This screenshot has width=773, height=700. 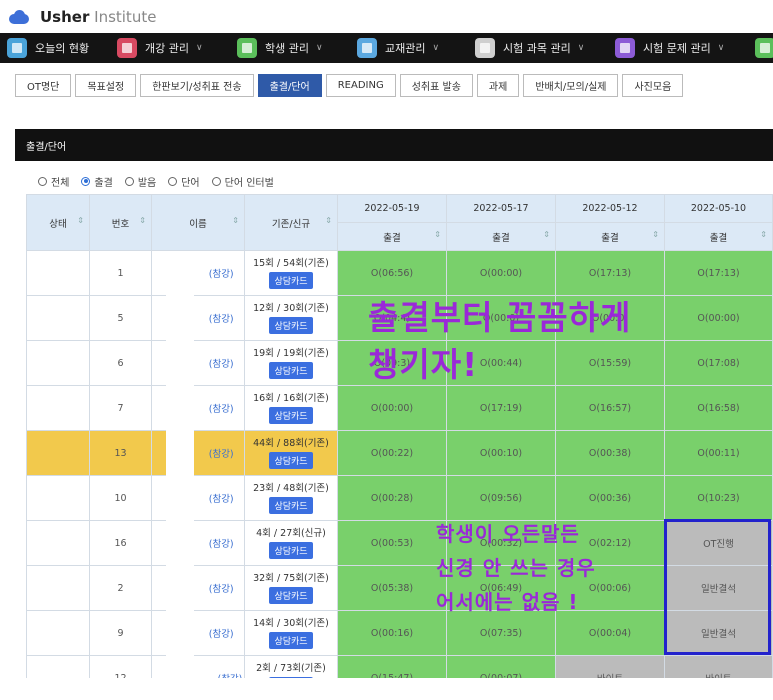 I want to click on attendance-cell: O(10:23), so click(x=718, y=498).